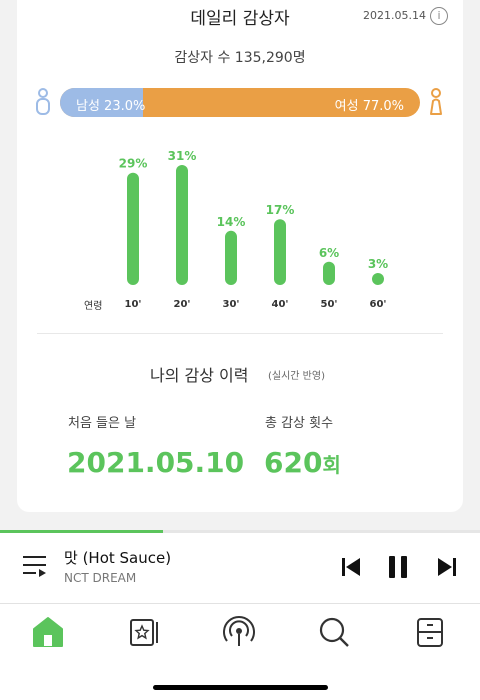 Image resolution: width=480 pixels, height=700 pixels. What do you see at coordinates (378, 264) in the screenshot?
I see `age-bar-value-label: 3%` at bounding box center [378, 264].